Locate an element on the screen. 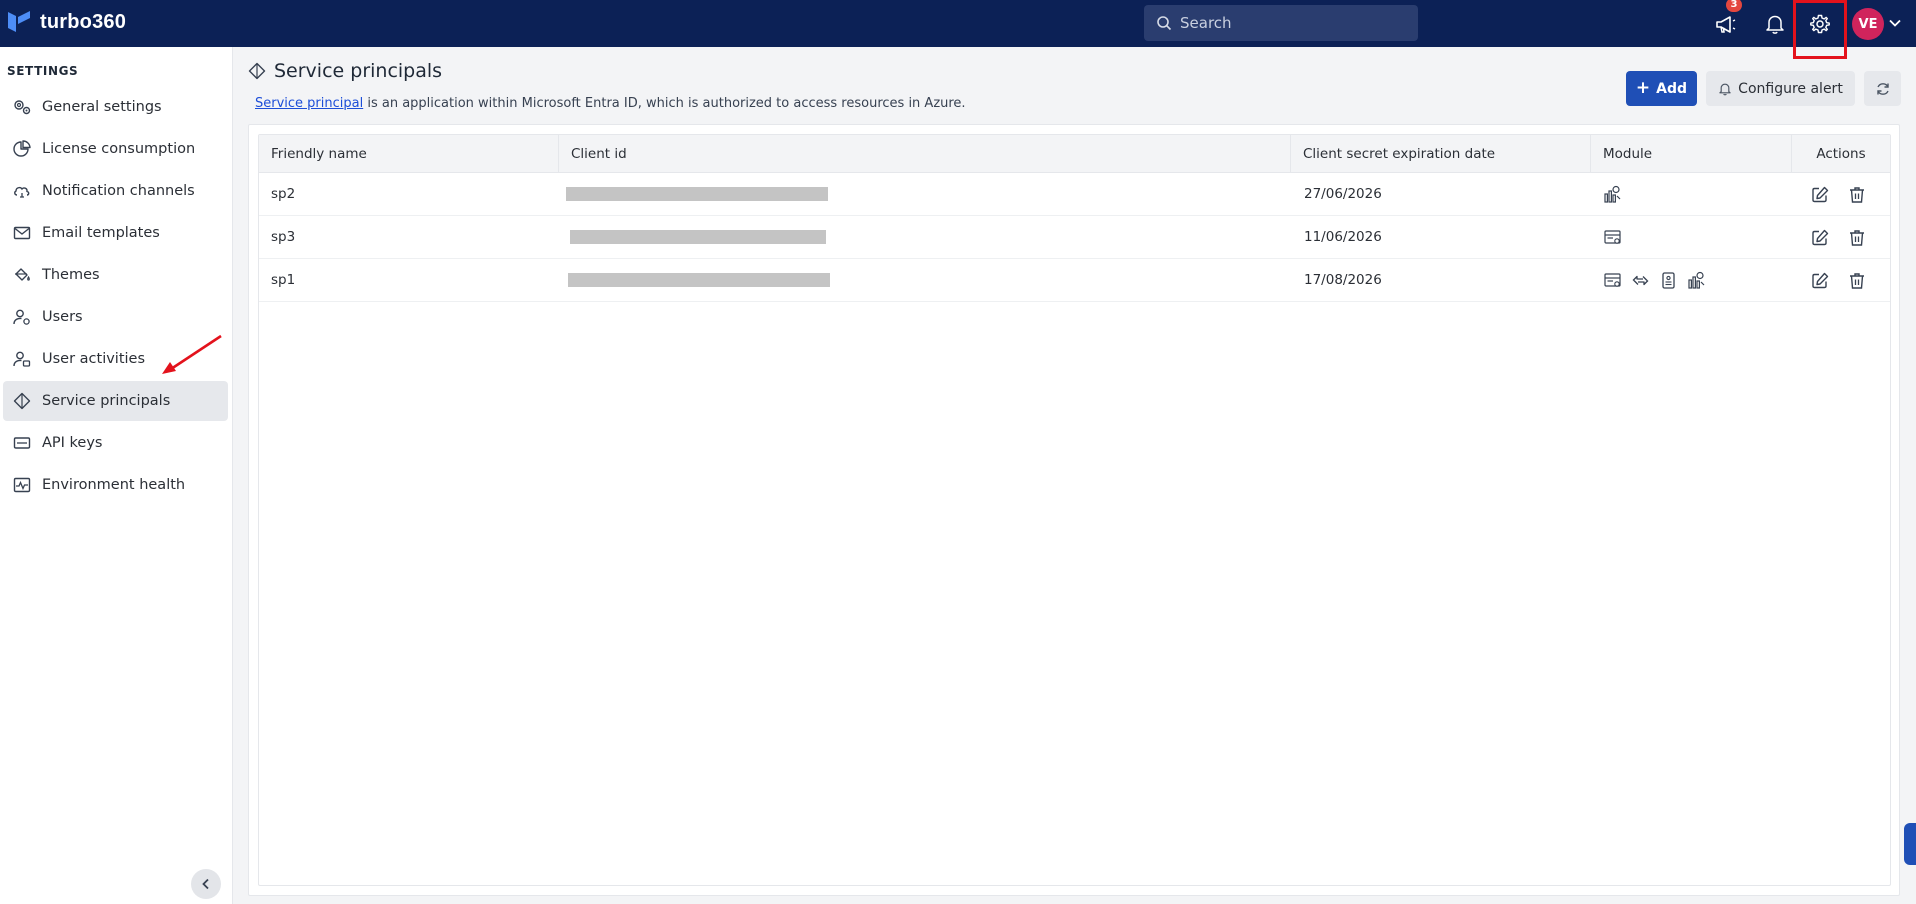  app-name: turbo360 is located at coordinates (83, 21).